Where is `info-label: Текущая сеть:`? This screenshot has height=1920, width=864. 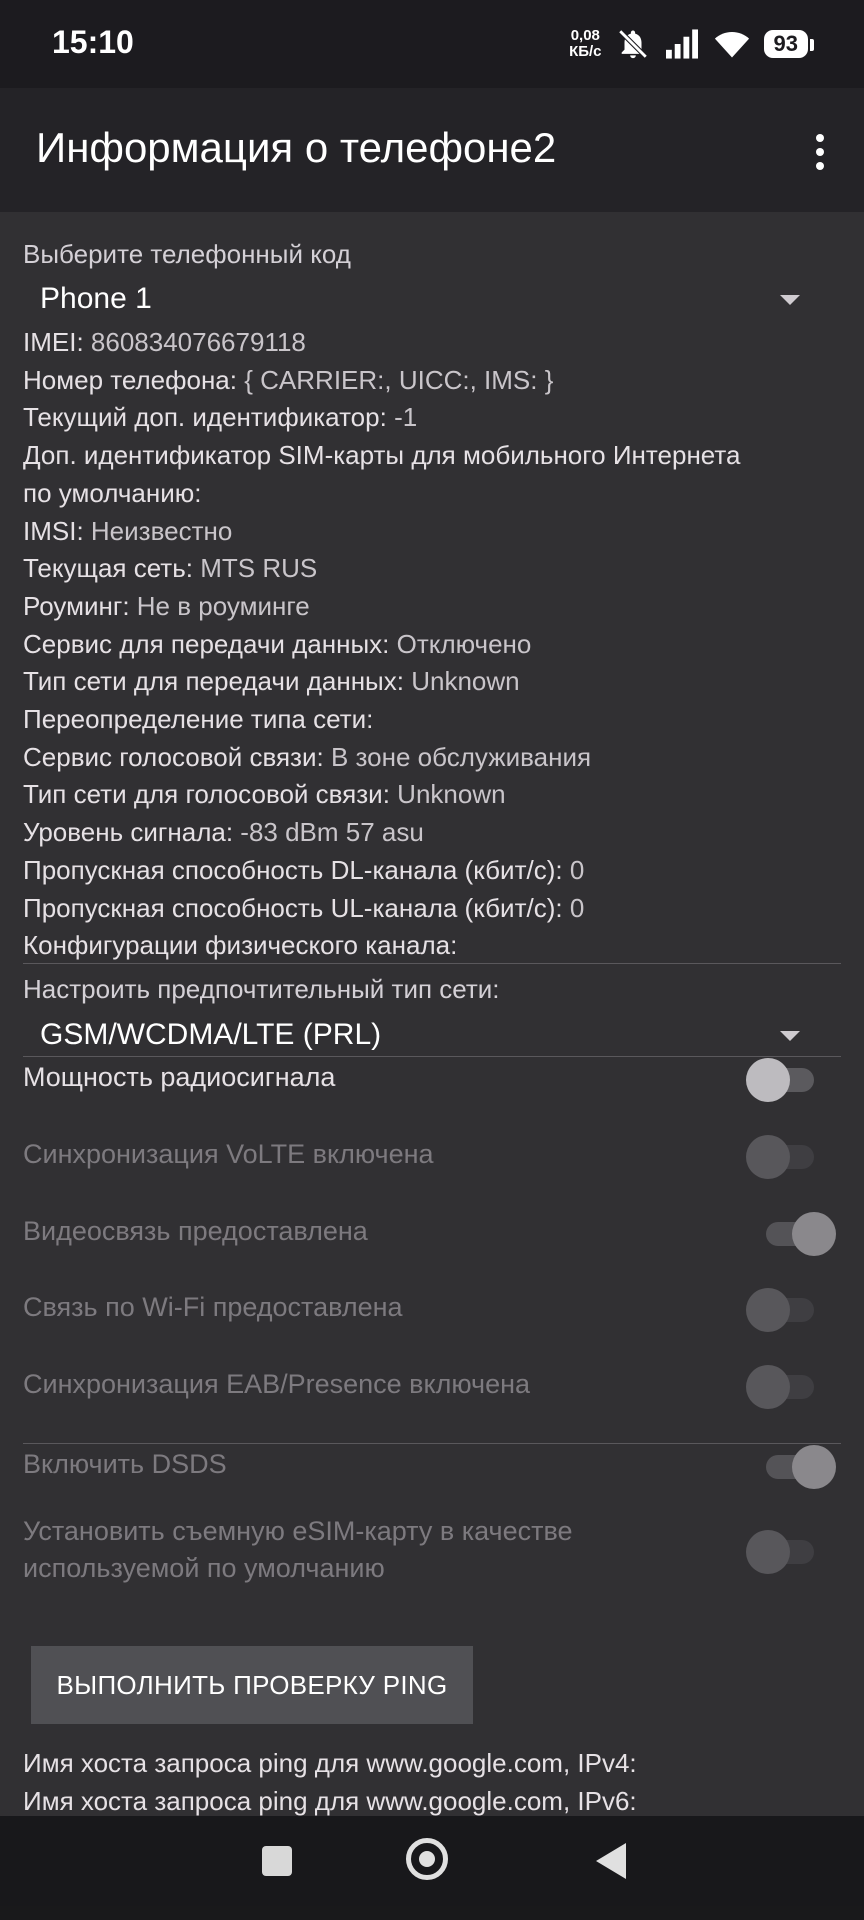
info-label: Текущая сеть: is located at coordinates (108, 568).